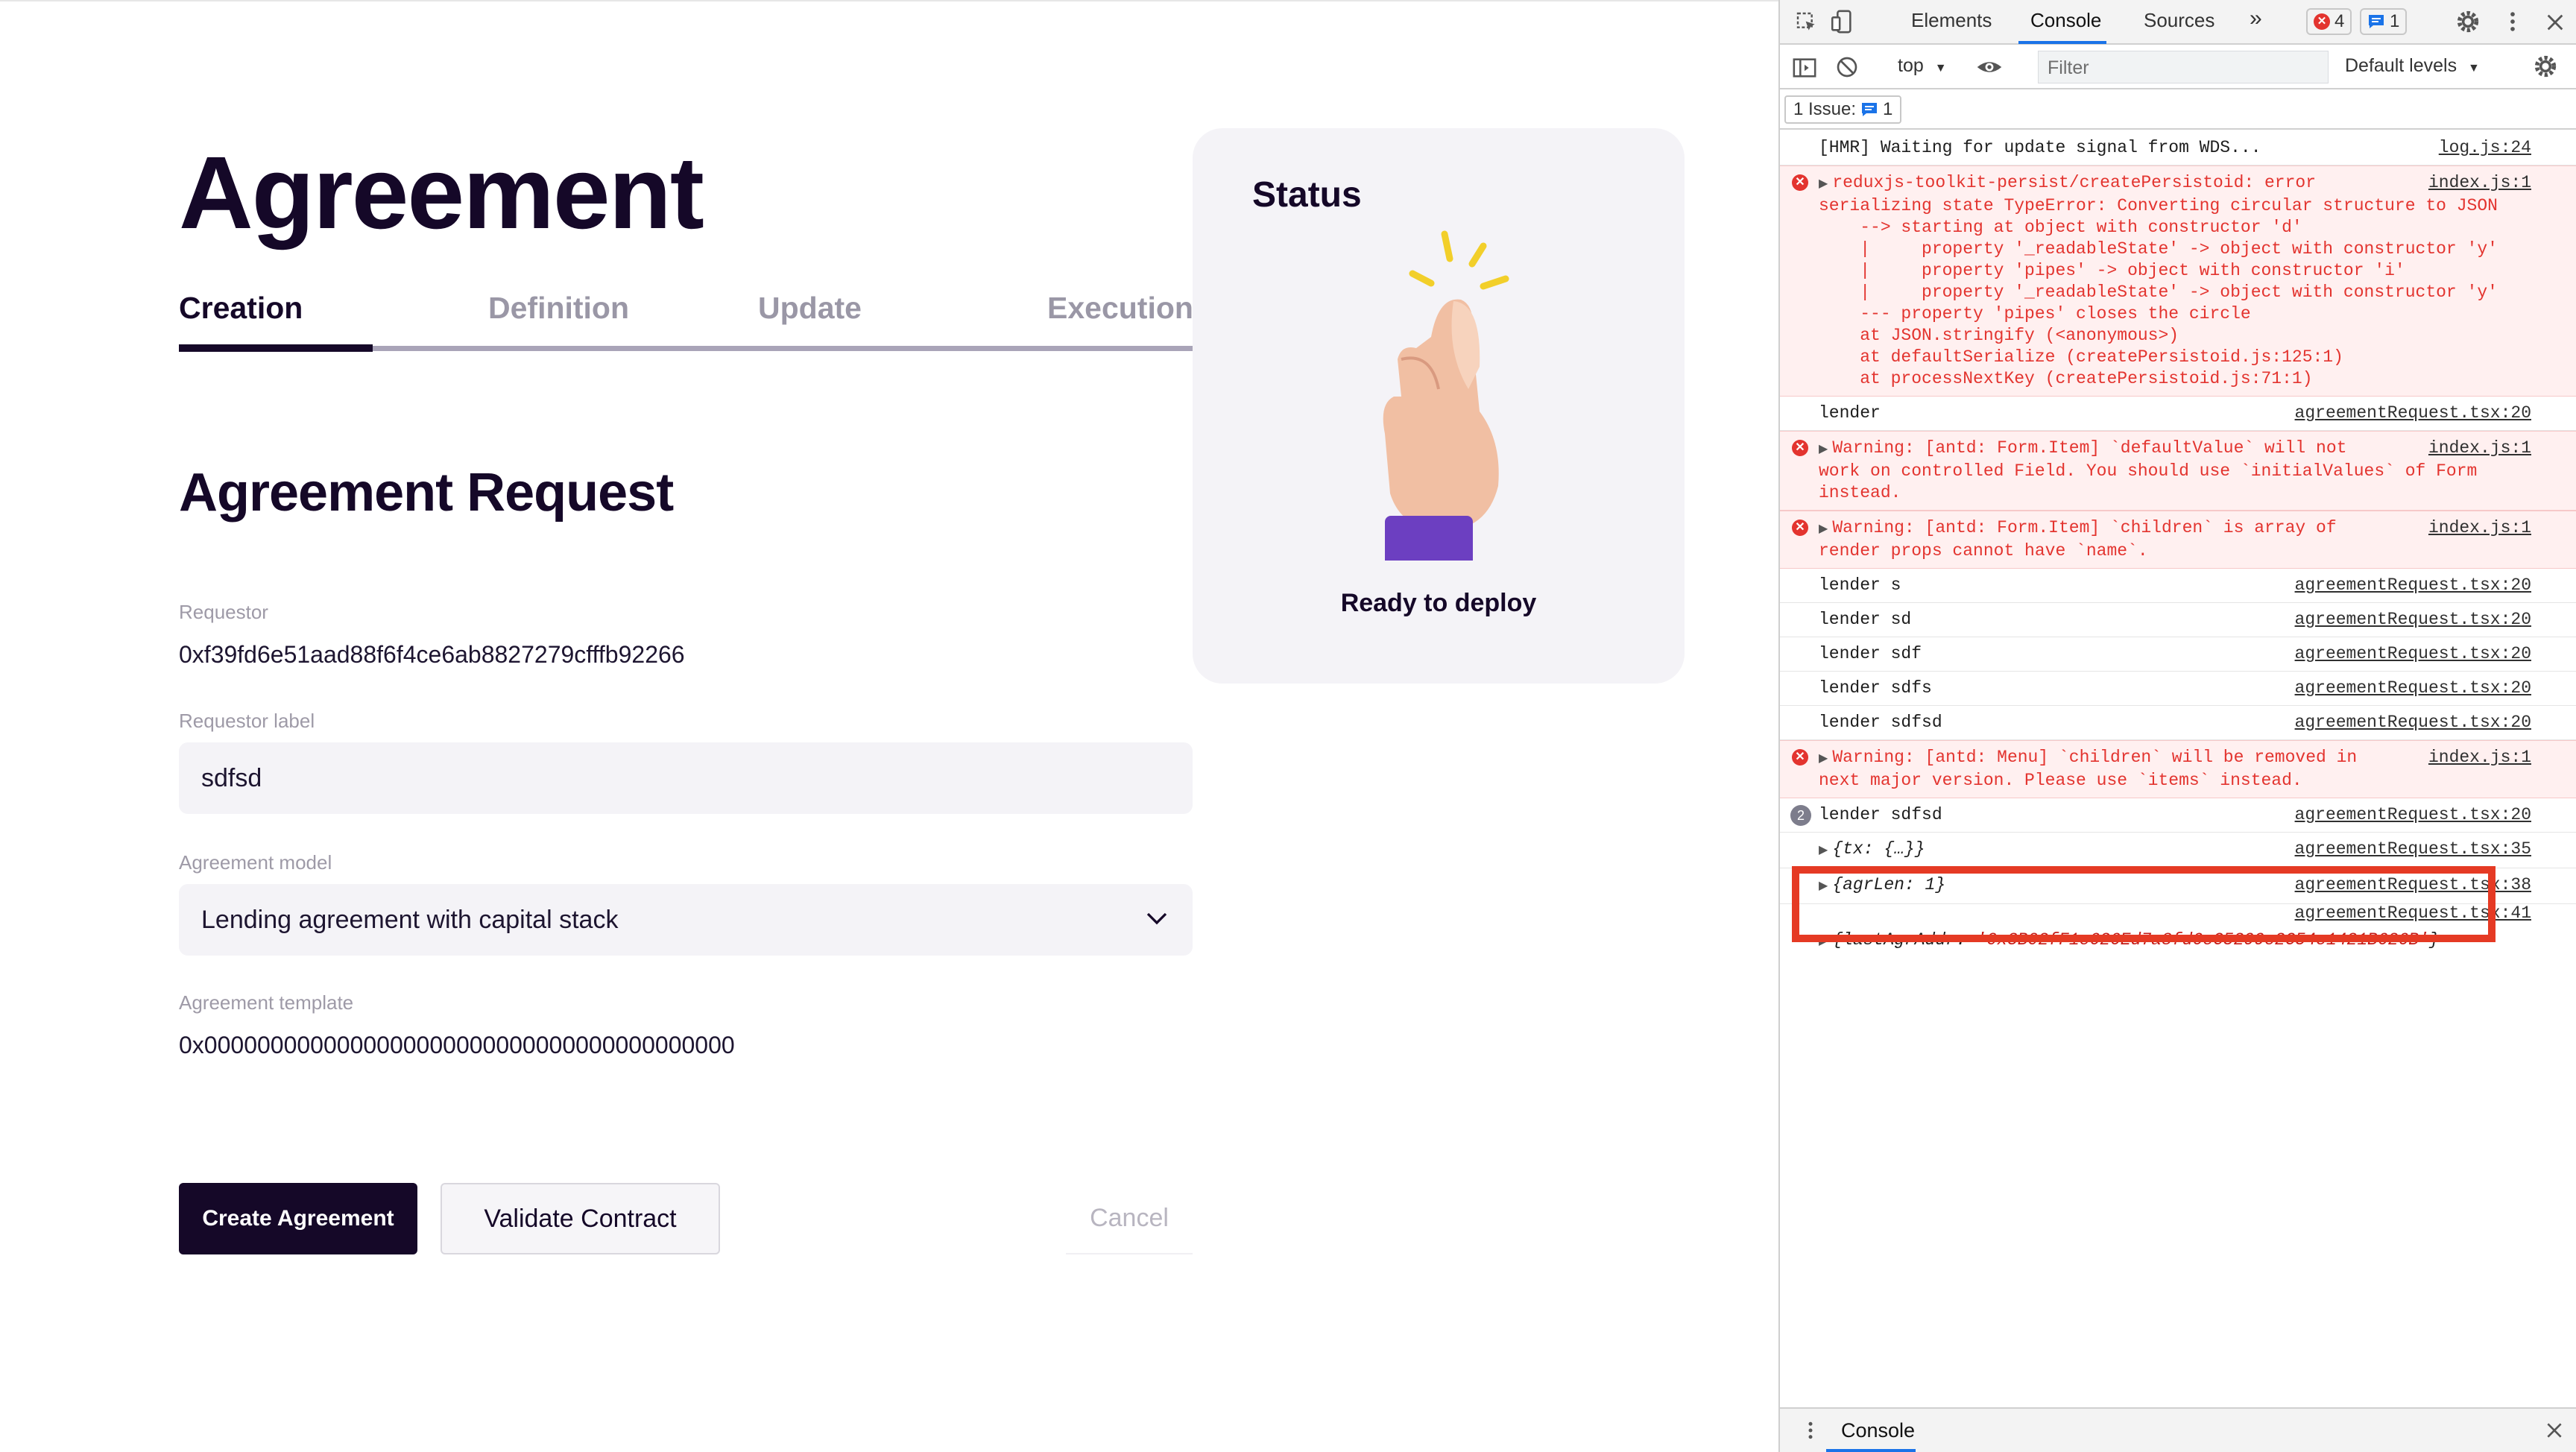 The height and width of the screenshot is (1452, 2576). What do you see at coordinates (1888, 109) in the screenshot?
I see `issues-count: 1` at bounding box center [1888, 109].